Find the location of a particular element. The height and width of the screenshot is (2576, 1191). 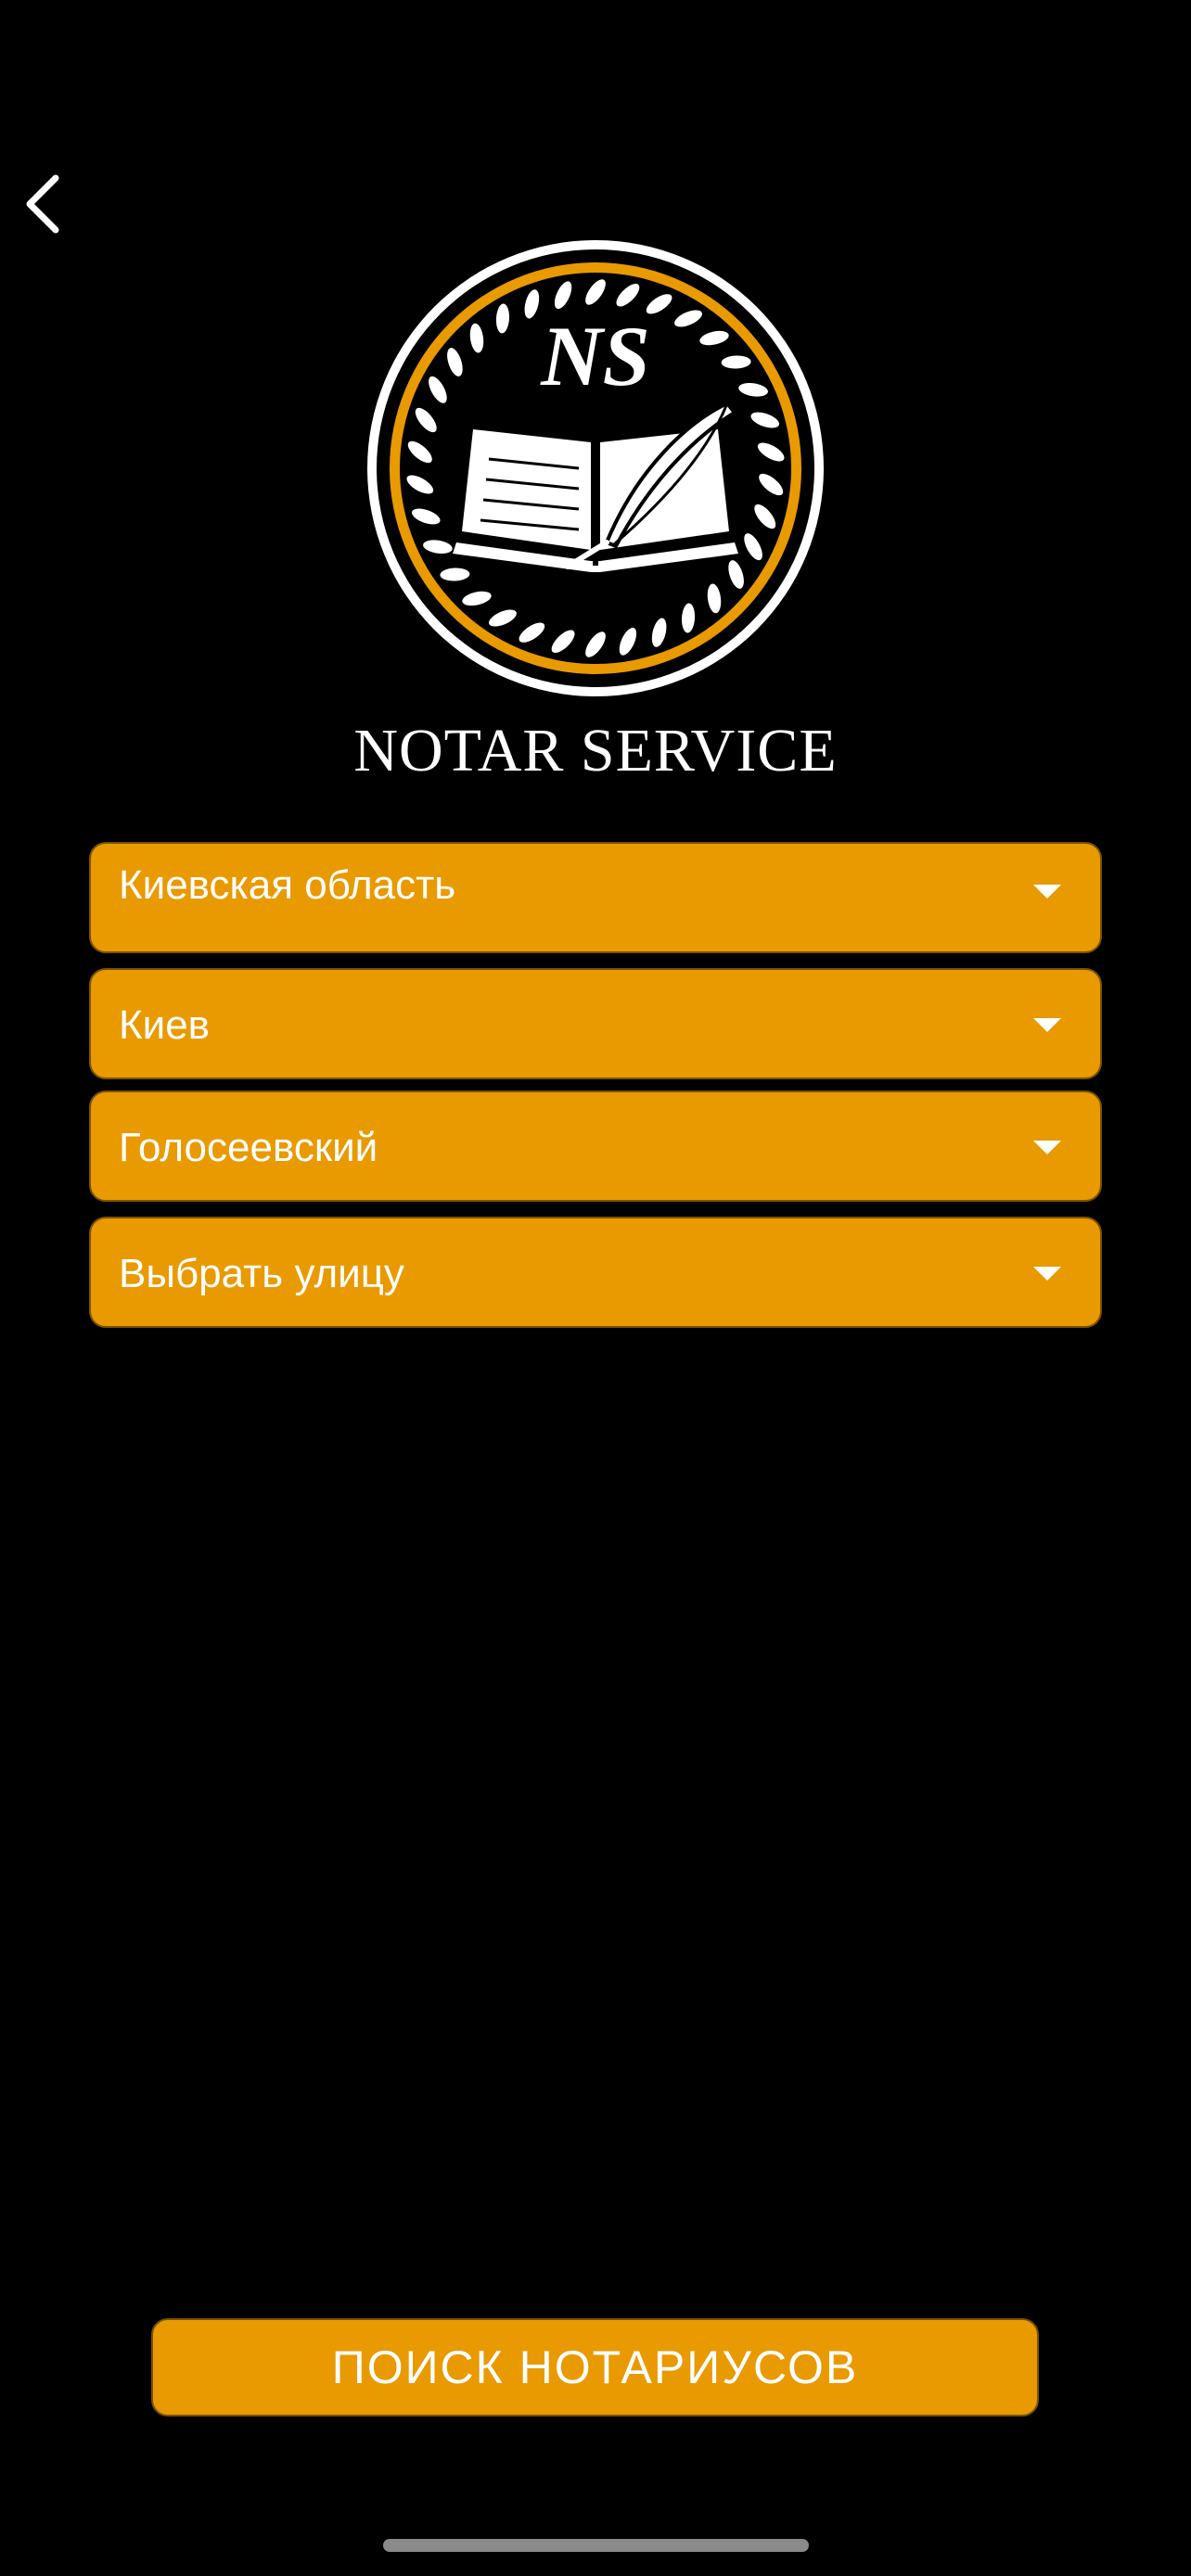

brand-name: NOTAR SERVICE is located at coordinates (595, 750).